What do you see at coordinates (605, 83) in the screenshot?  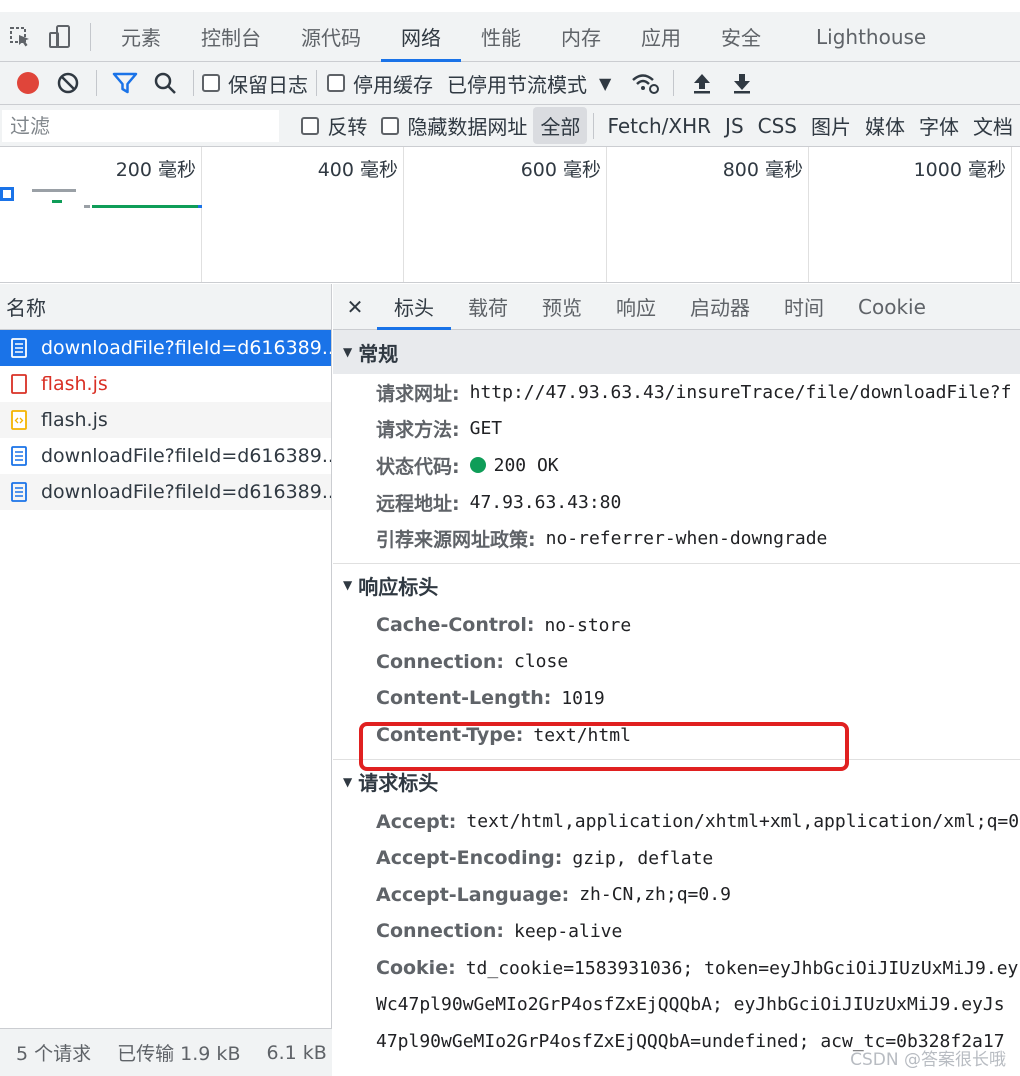 I see `chevron-down-icon: ▼` at bounding box center [605, 83].